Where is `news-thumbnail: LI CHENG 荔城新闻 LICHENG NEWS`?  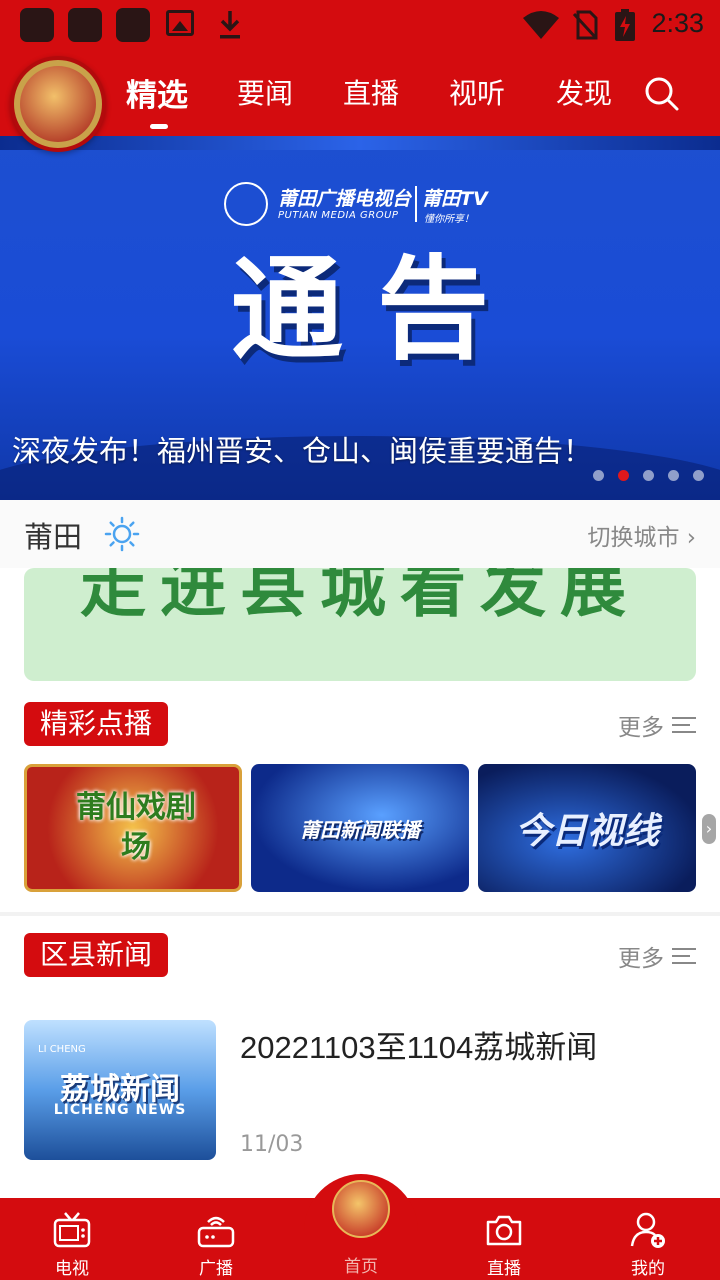
news-thumbnail: LI CHENG 荔城新闻 LICHENG NEWS is located at coordinates (120, 1090).